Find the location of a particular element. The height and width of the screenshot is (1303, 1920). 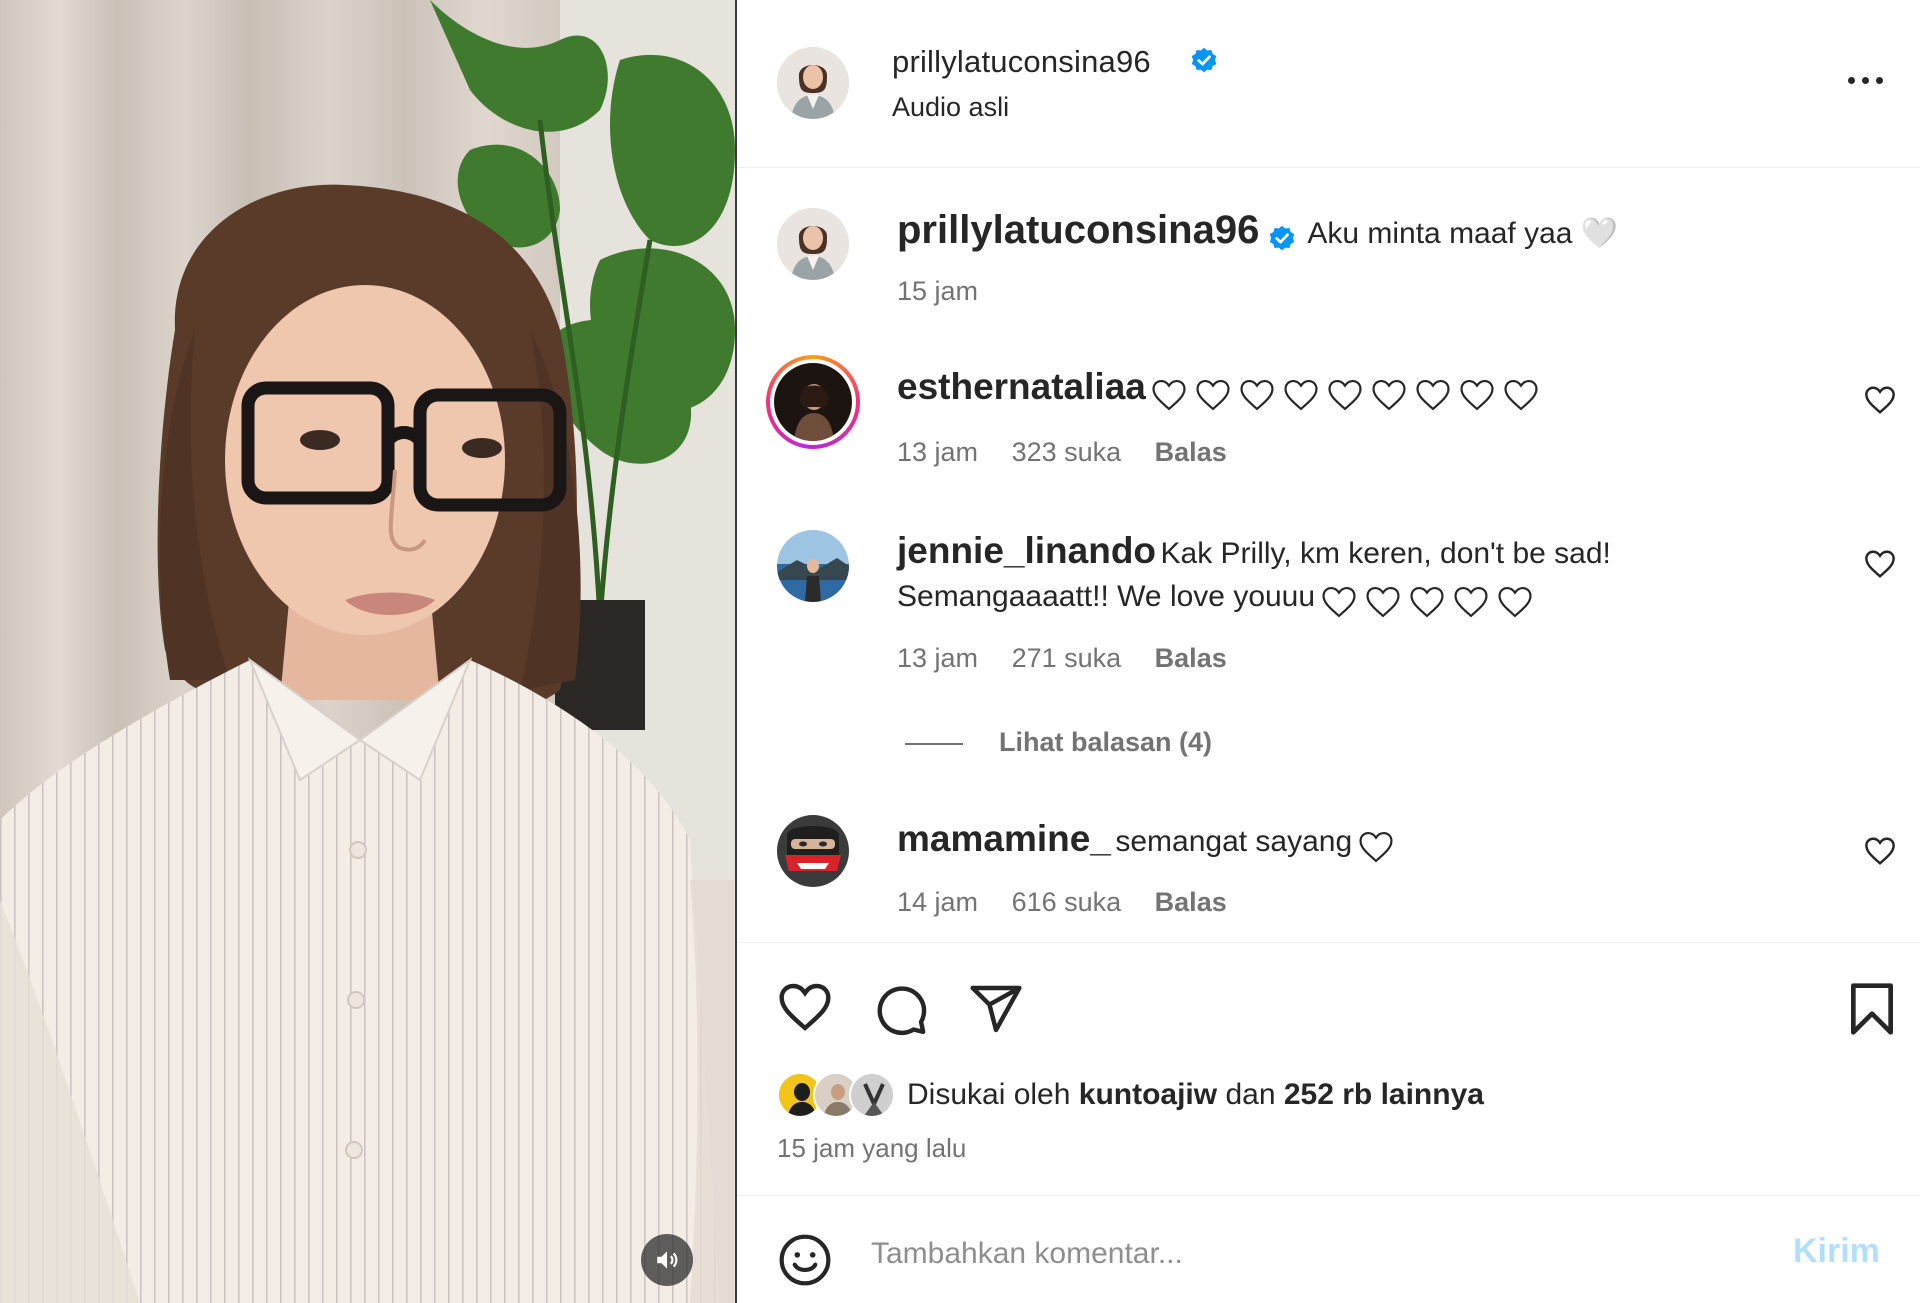

comment-input is located at coordinates (1301, 1254).